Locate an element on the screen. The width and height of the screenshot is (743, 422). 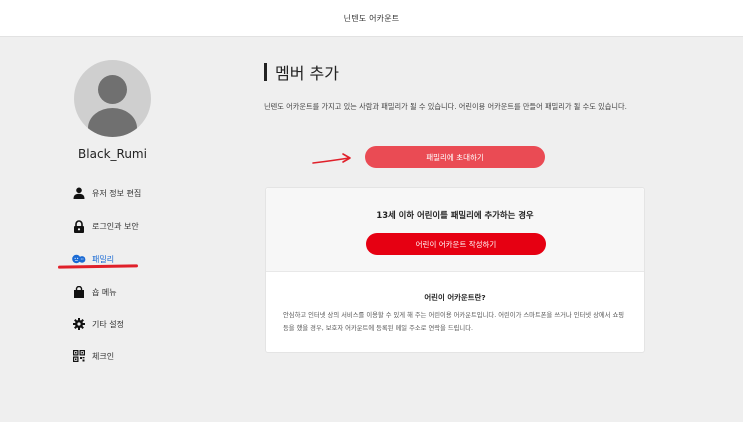
lock-icon is located at coordinates (79, 226).